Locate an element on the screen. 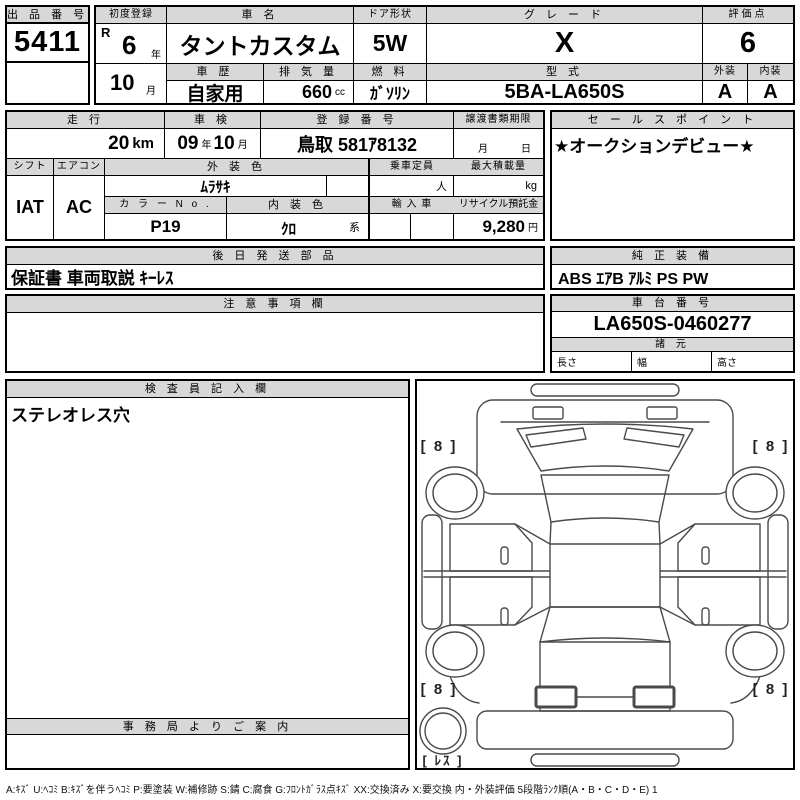 This screenshot has height=800, width=800. displacement-cell: 660 cc is located at coordinates (309, 92).